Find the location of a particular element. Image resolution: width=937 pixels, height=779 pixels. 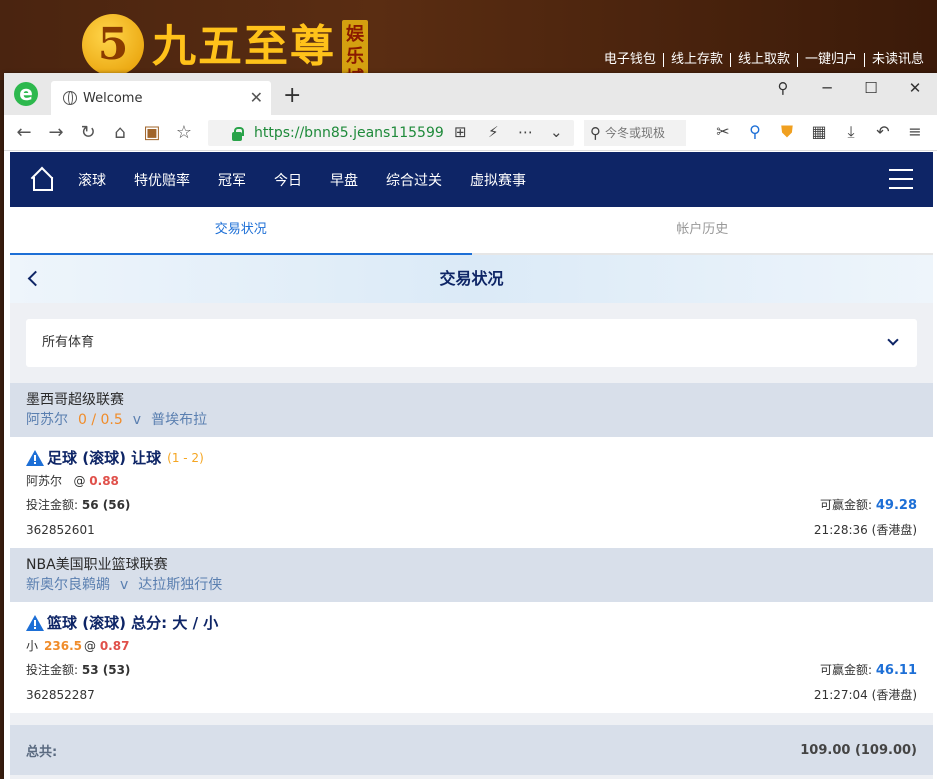

total-line: 236.5 is located at coordinates (63, 646).